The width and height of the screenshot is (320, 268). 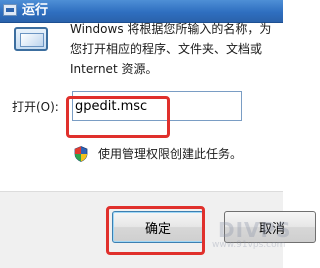 I want to click on ok-button: 确定, so click(x=158, y=227).